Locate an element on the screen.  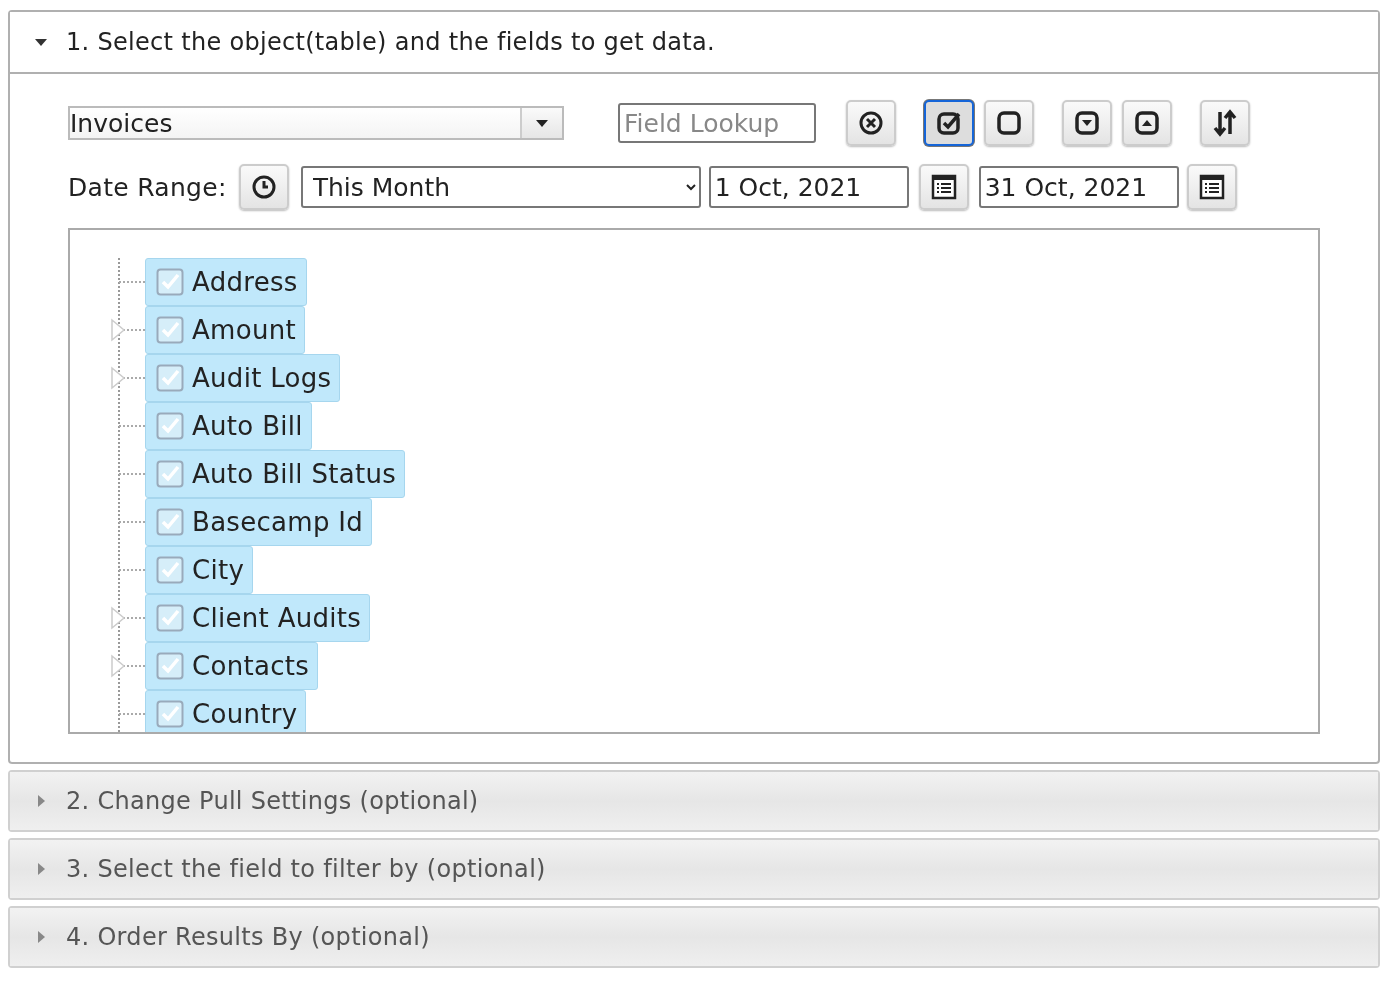
clock-icon is located at coordinates (263, 187).